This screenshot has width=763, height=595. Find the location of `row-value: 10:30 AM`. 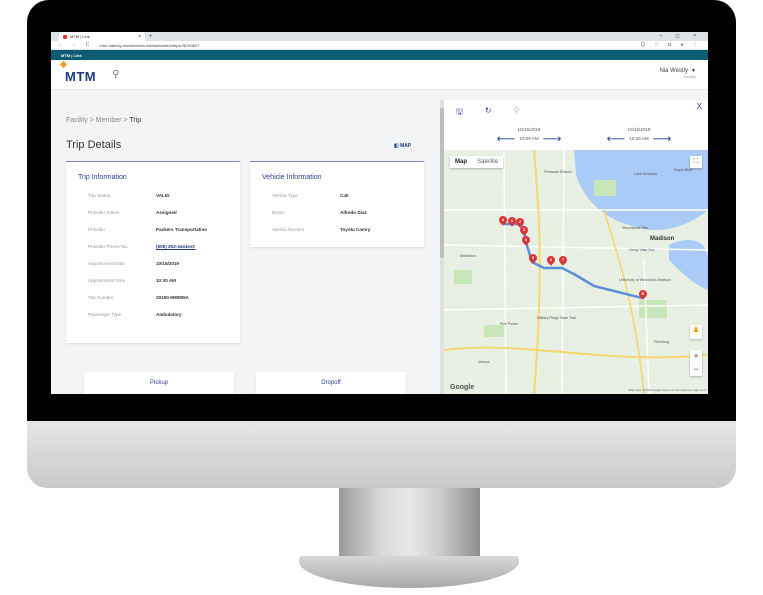

row-value: 10:30 AM is located at coordinates (166, 280).